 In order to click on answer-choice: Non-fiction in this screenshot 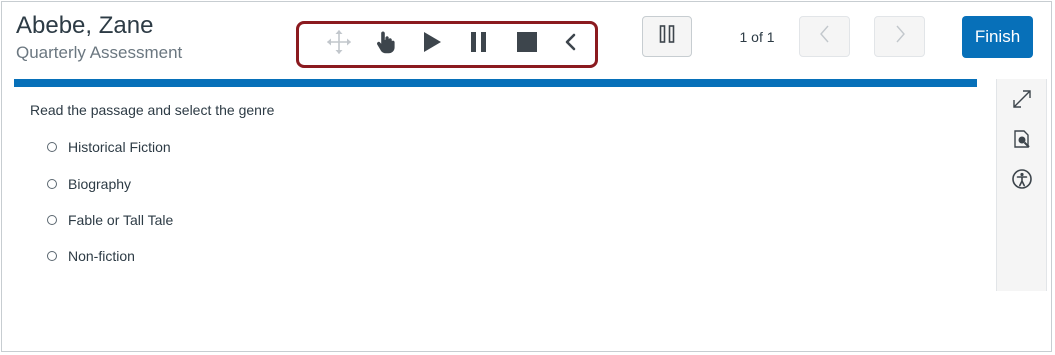, I will do `click(91, 256)`.